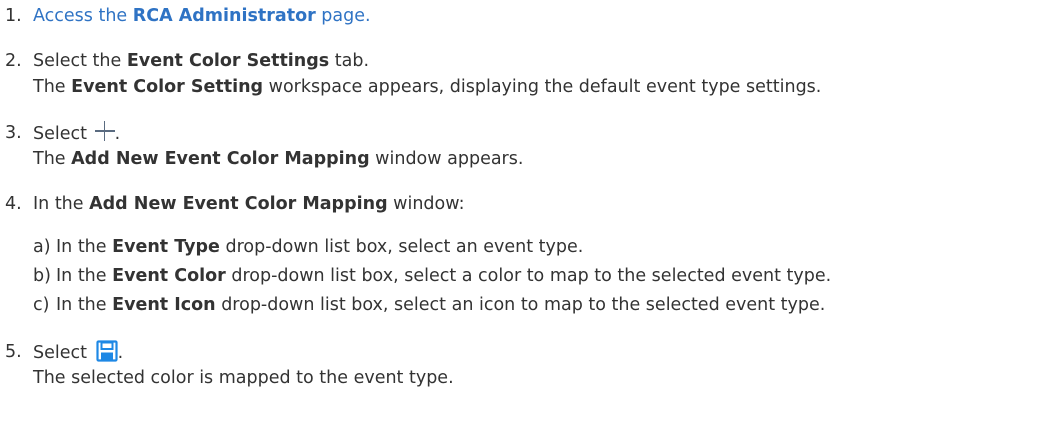 The height and width of the screenshot is (441, 1058). I want to click on step-2-line-1: Select the Event Color Settings tab., so click(201, 61).